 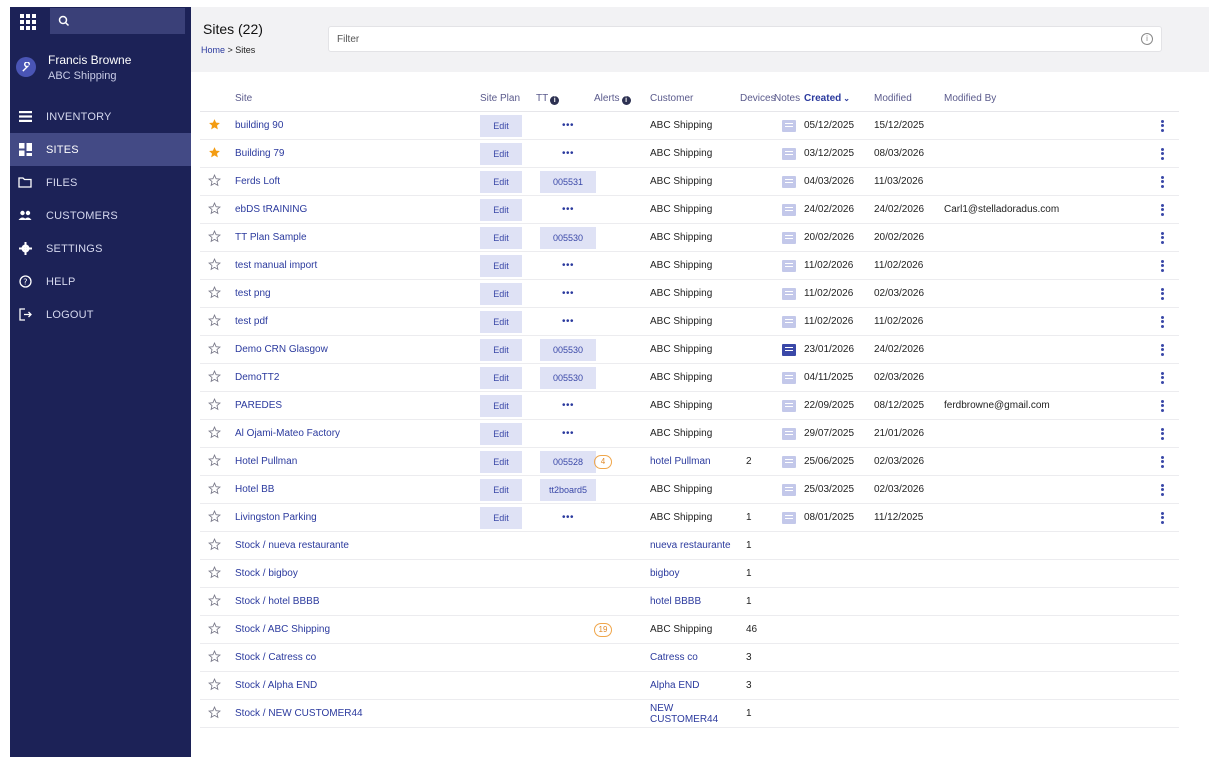 What do you see at coordinates (1039, 98) in the screenshot?
I see `column-header-modified-by: Modified By` at bounding box center [1039, 98].